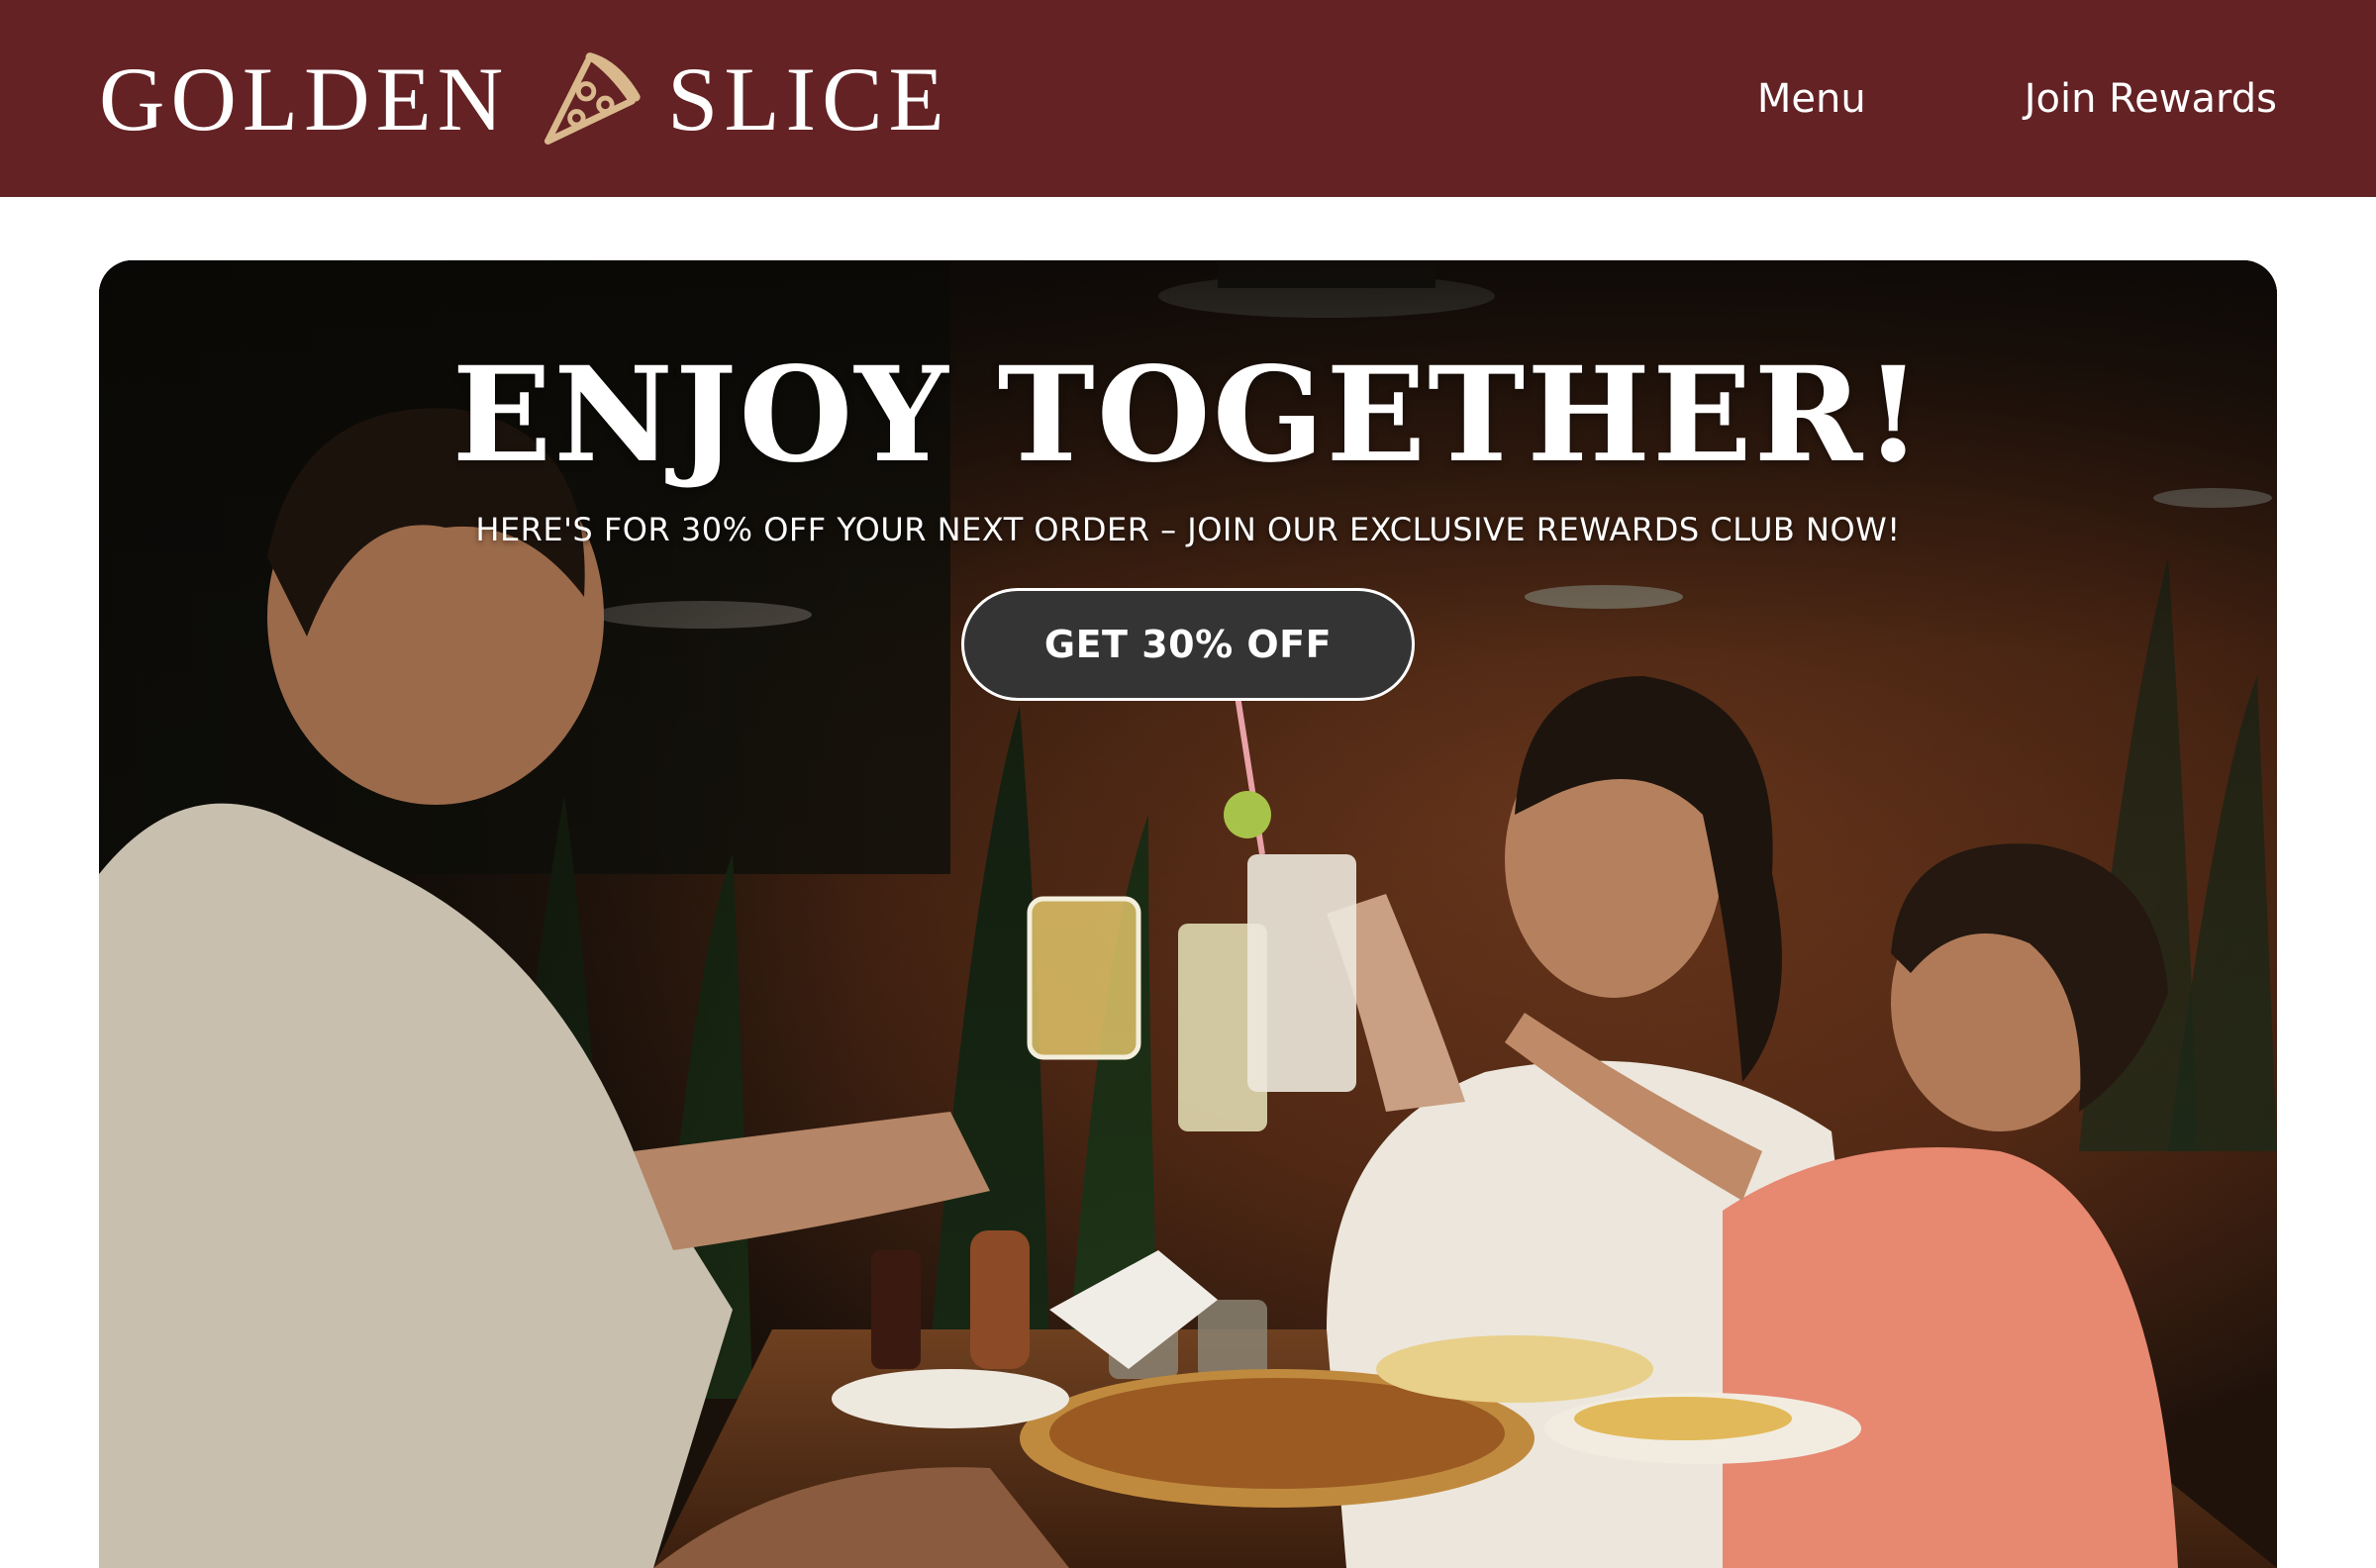 Image resolution: width=2376 pixels, height=1568 pixels. What do you see at coordinates (305, 98) in the screenshot?
I see `brand-name-left: GOLDEN` at bounding box center [305, 98].